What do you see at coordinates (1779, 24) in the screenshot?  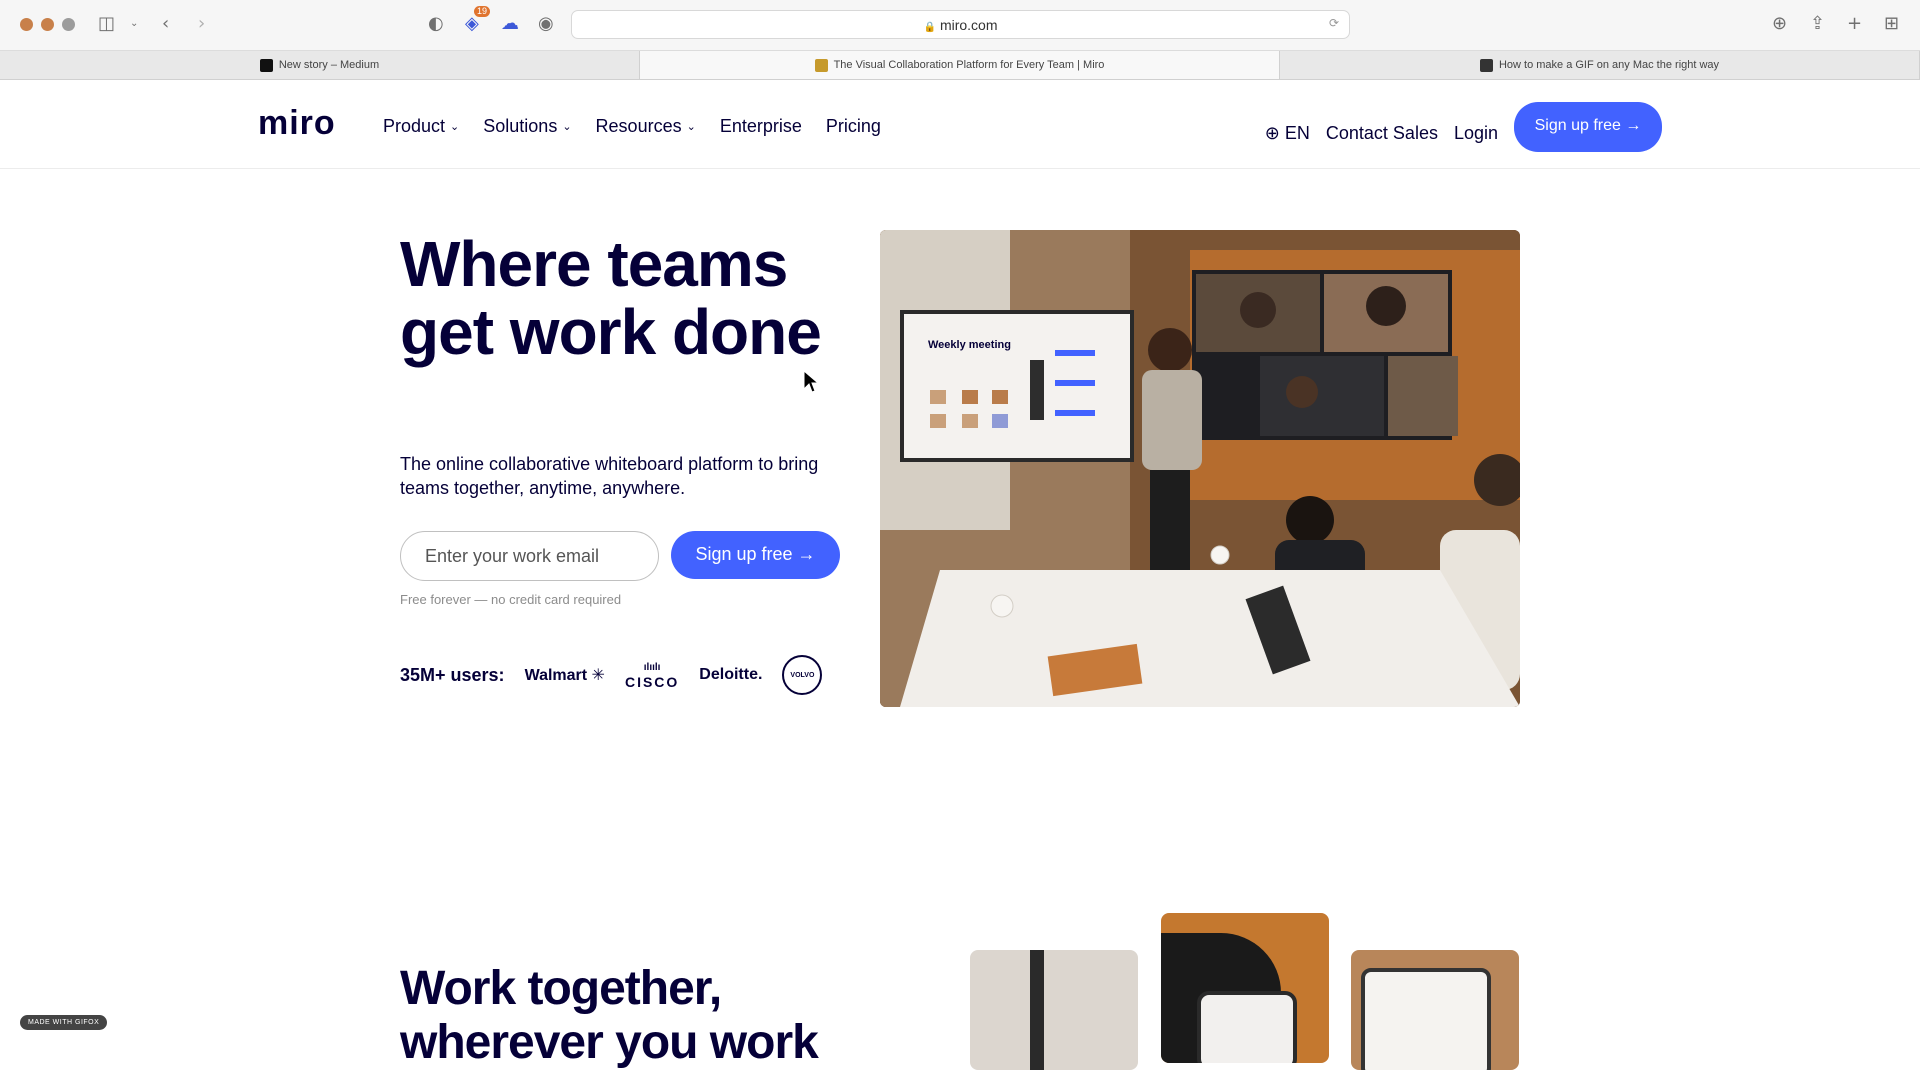 I see `download-icon: ⊕` at bounding box center [1779, 24].